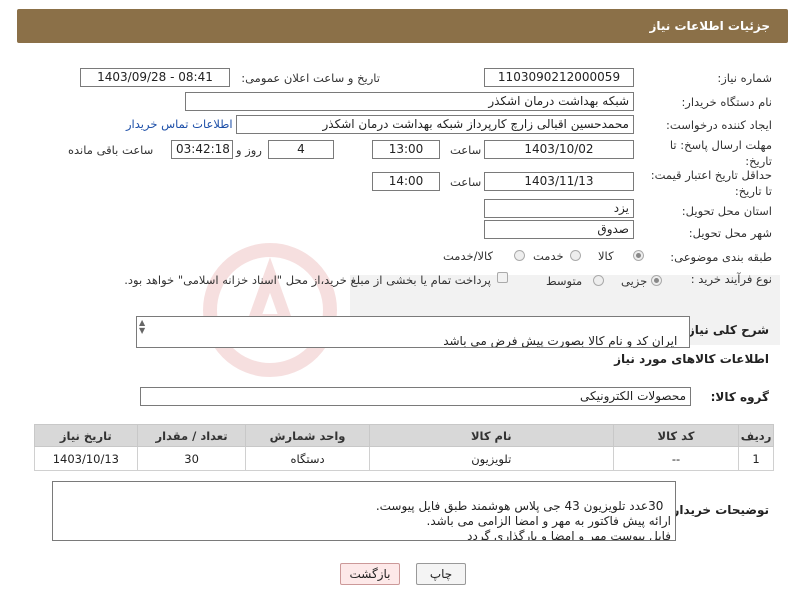  I want to click on process-option-medium: متوسط, so click(564, 281).